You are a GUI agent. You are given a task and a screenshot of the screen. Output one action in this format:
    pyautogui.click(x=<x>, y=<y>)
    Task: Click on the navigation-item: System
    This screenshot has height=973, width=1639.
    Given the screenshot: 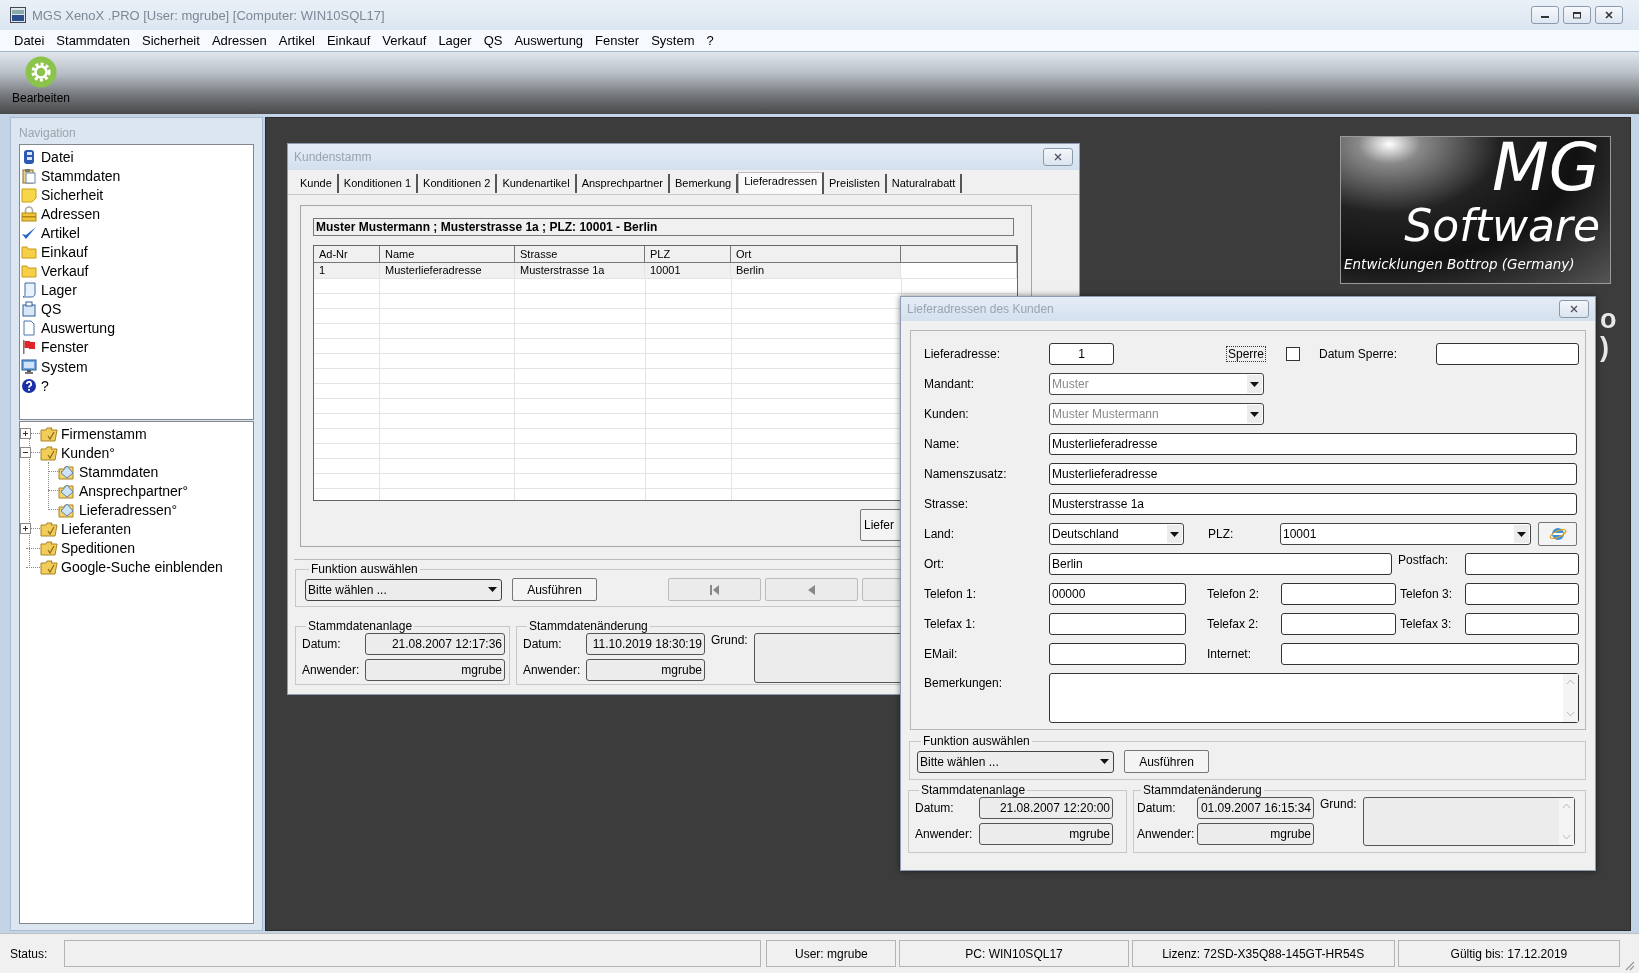 What is the action you would take?
    pyautogui.click(x=54, y=367)
    